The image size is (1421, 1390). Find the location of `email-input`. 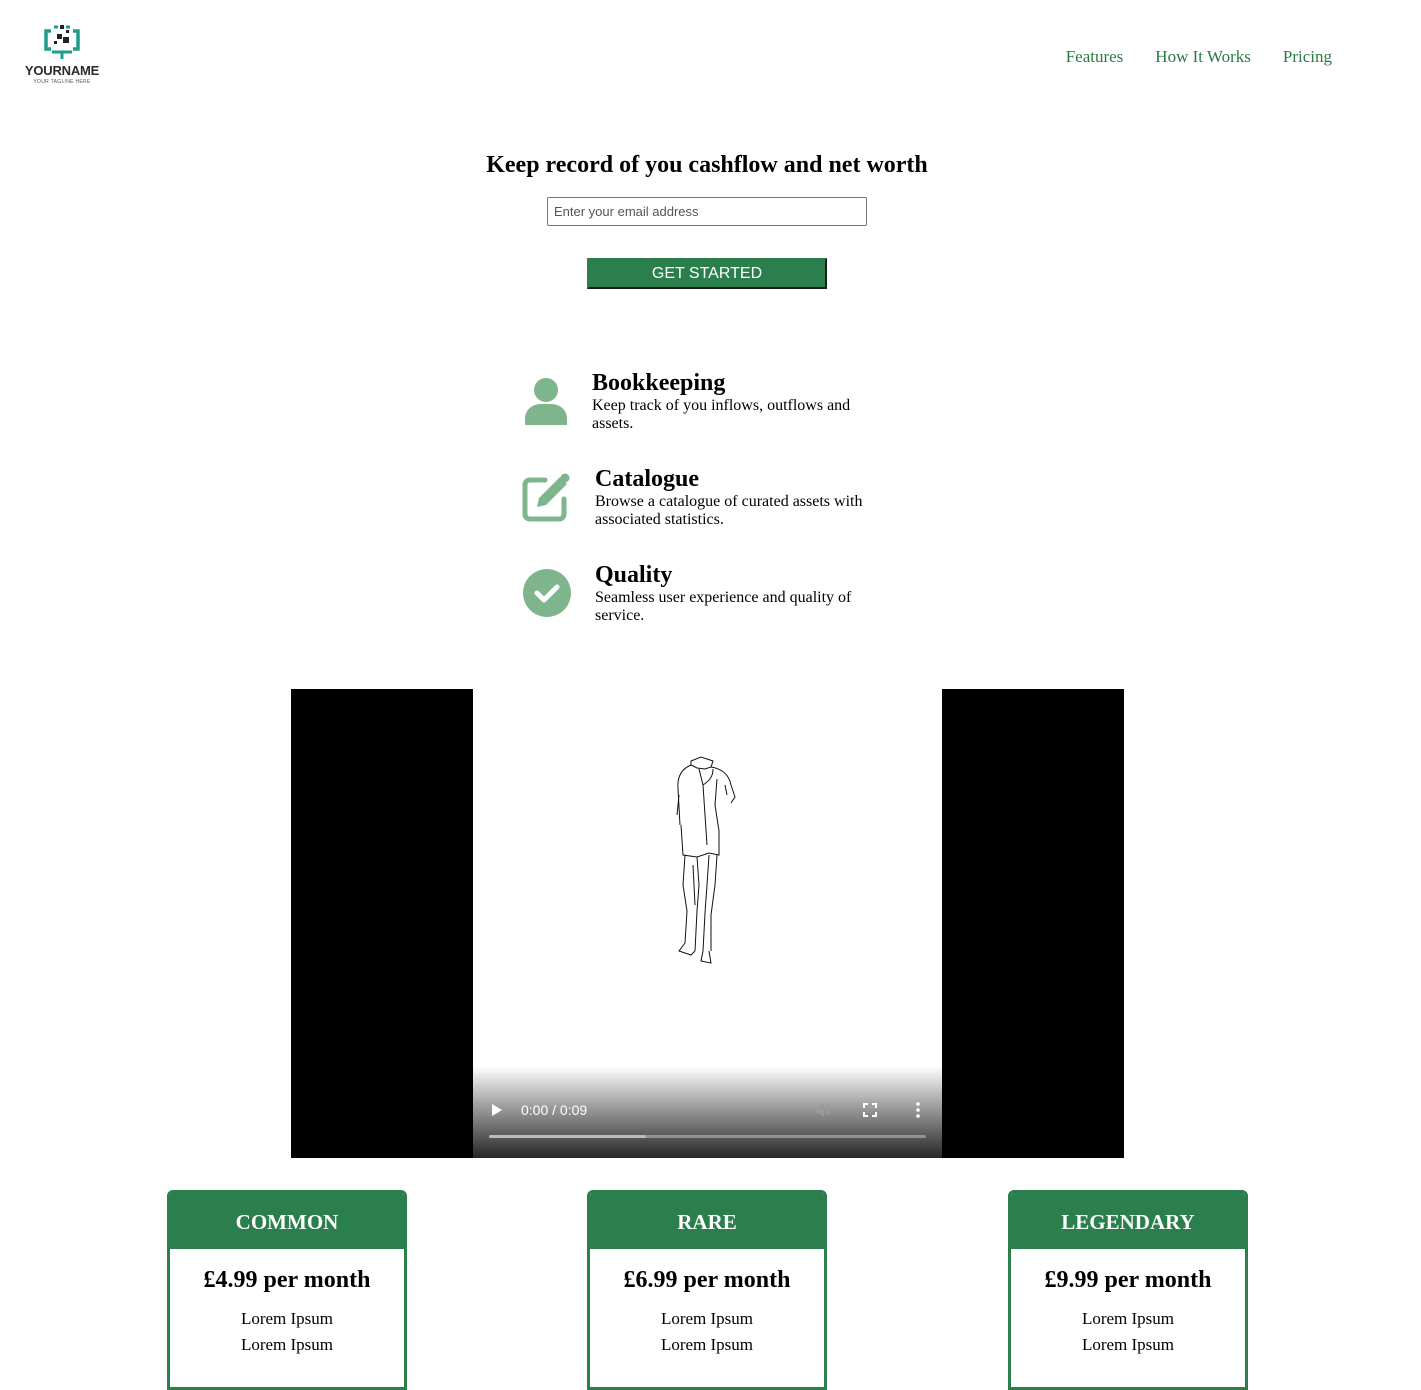

email-input is located at coordinates (707, 211).